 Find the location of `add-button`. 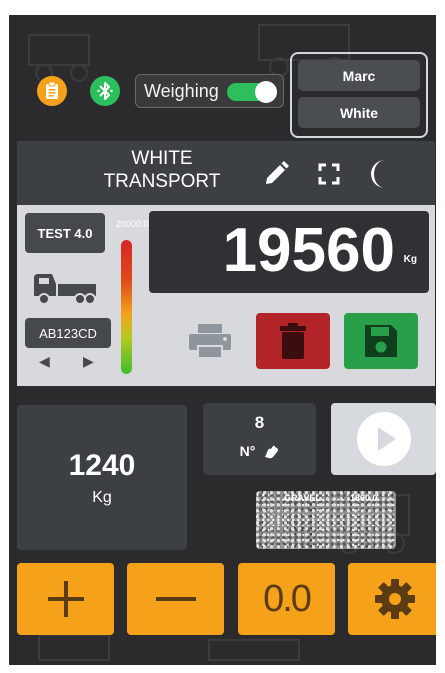

add-button is located at coordinates (65, 599).